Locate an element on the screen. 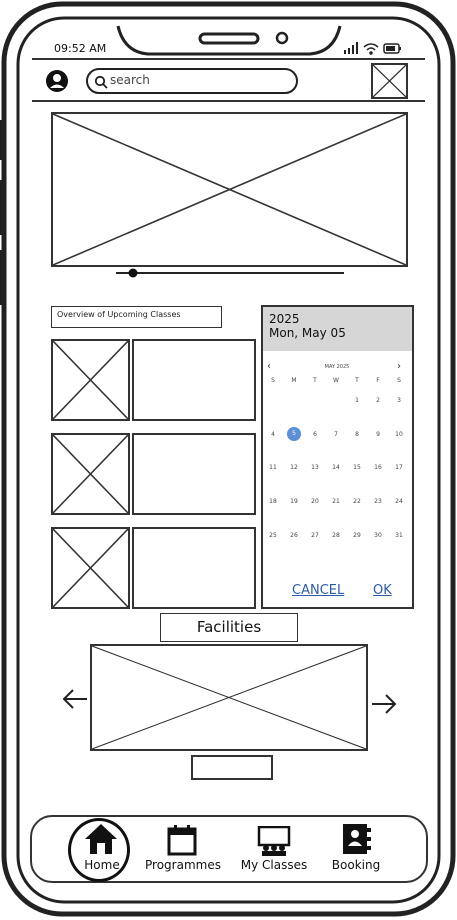  home-icon is located at coordinates (101, 839).